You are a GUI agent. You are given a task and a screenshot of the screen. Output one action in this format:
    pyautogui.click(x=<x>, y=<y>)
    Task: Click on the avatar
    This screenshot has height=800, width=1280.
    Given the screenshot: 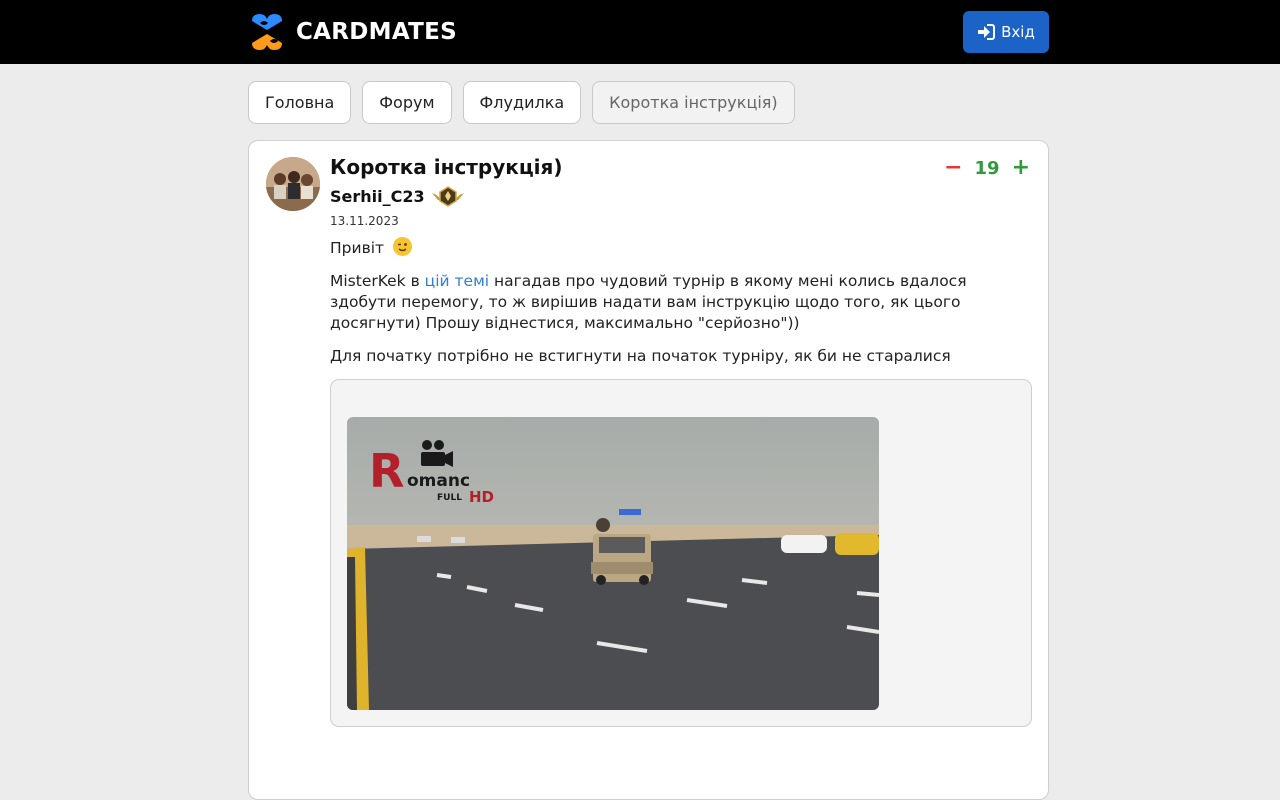 What is the action you would take?
    pyautogui.click(x=293, y=184)
    